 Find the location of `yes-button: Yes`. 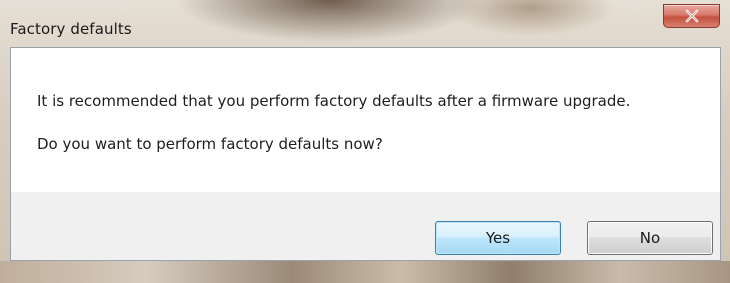

yes-button: Yes is located at coordinates (498, 238).